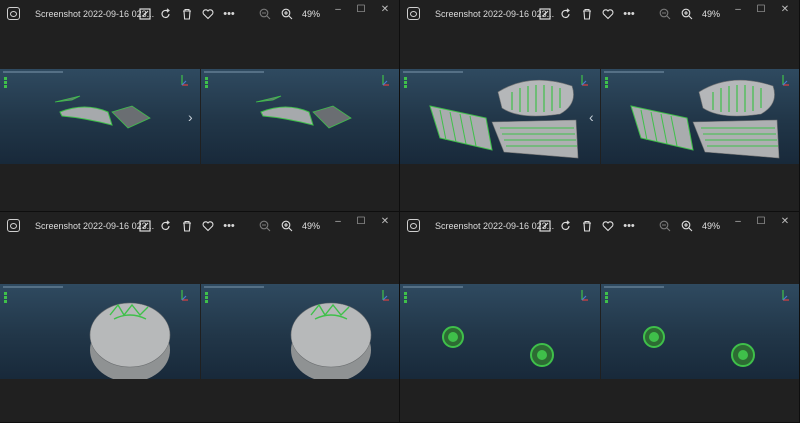 This screenshot has width=800, height=423. Describe the element at coordinates (591, 117) in the screenshot. I see `previous-image-arrow: ‹` at that location.